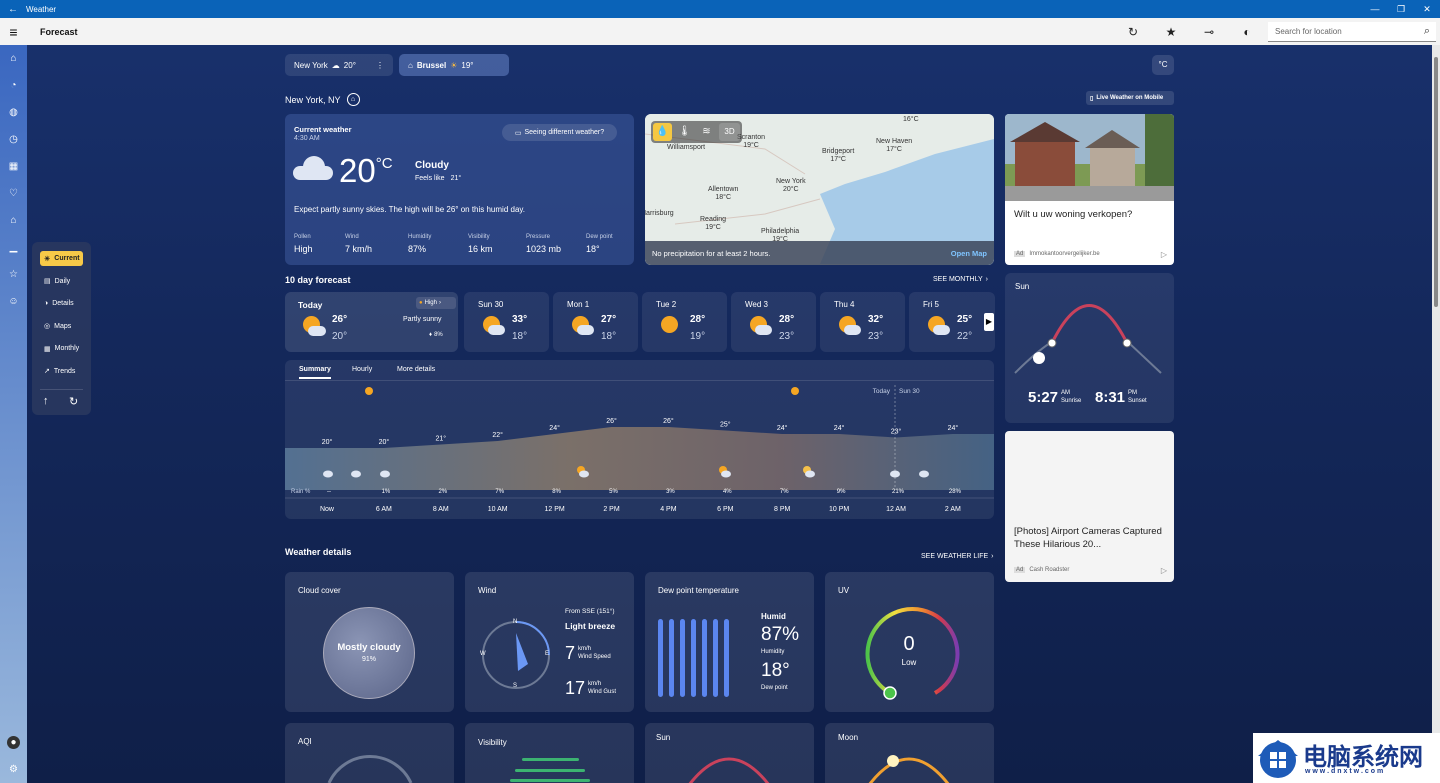 The image size is (1440, 783). I want to click on live-weather-button: ▯ Live Weather on Mobile, so click(1130, 98).